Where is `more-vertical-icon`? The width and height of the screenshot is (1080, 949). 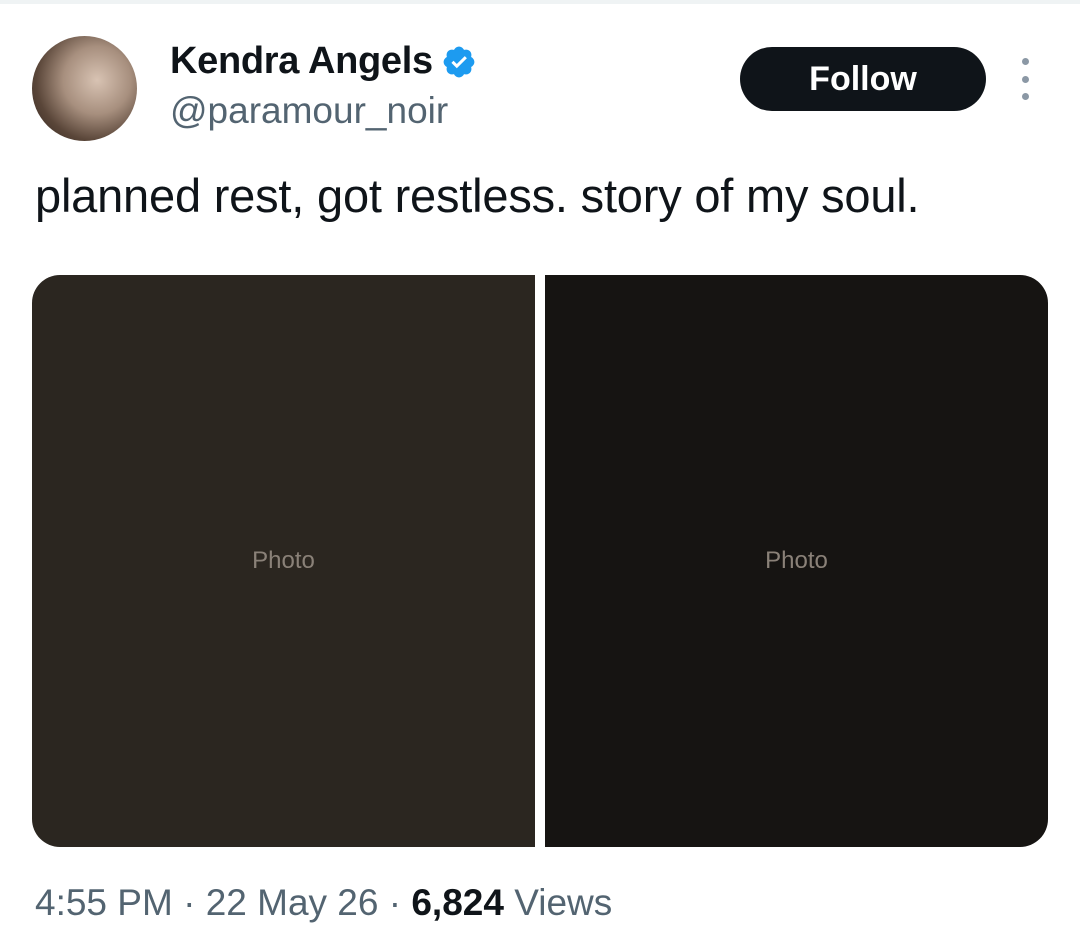 more-vertical-icon is located at coordinates (1025, 79).